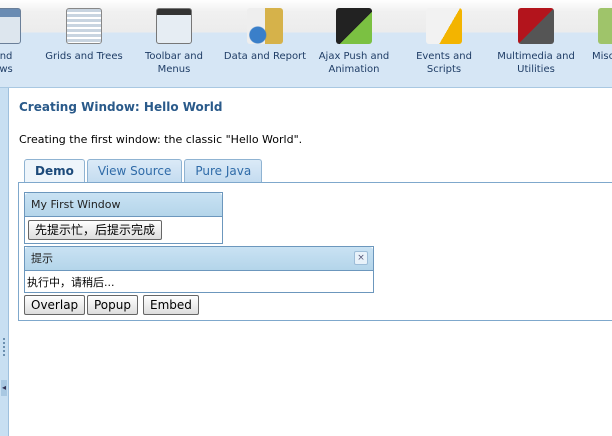 Image resolution: width=612 pixels, height=436 pixels. I want to click on grid-icon, so click(84, 26).